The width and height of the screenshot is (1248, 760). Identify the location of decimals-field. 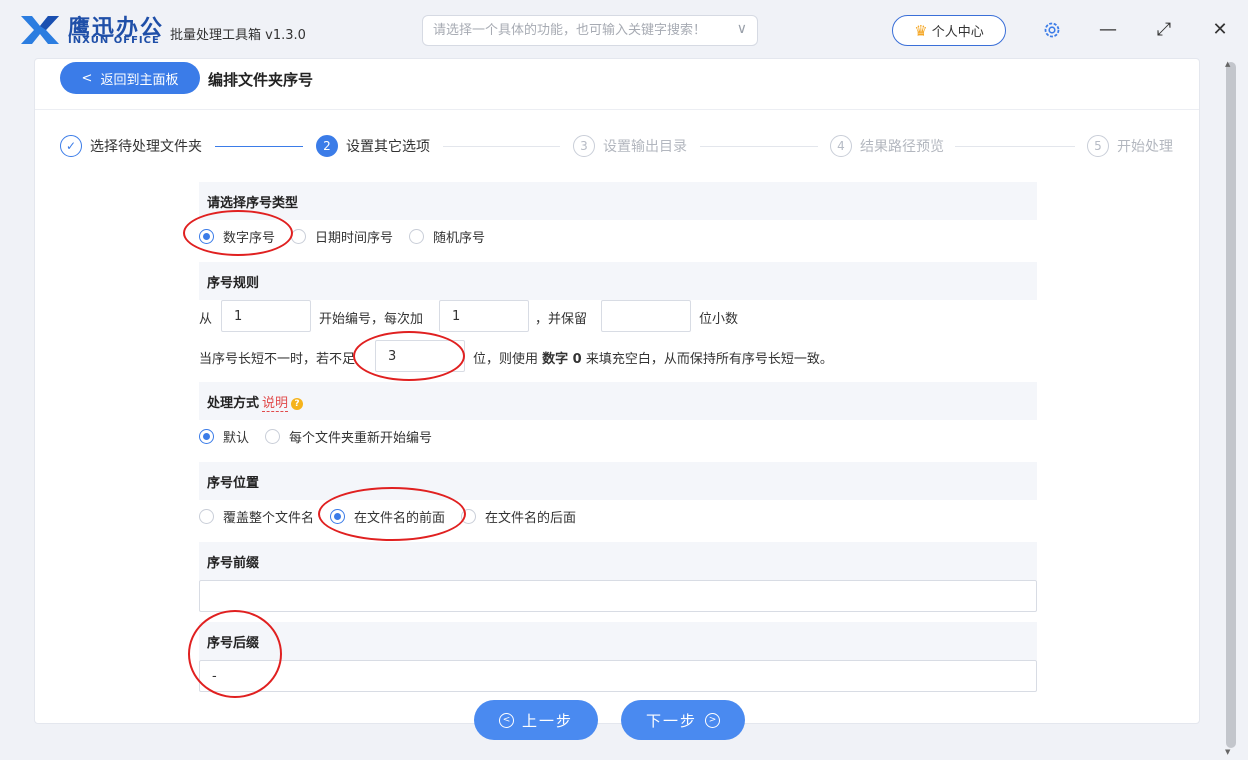
(646, 316).